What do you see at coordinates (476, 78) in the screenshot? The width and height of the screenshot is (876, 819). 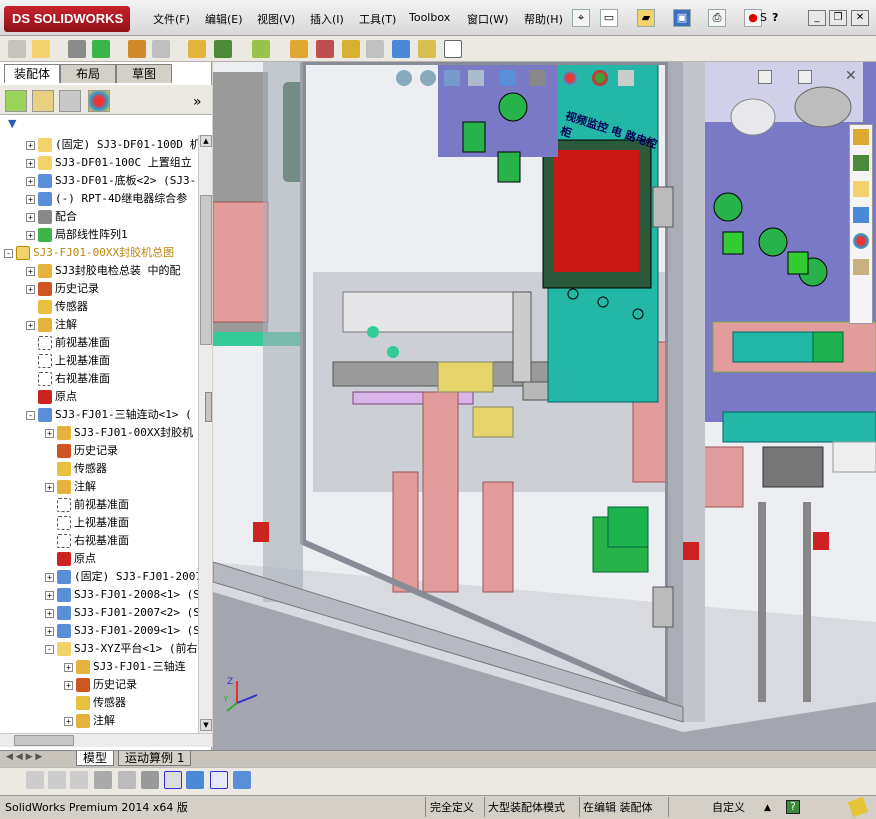 I see `section-view-icon` at bounding box center [476, 78].